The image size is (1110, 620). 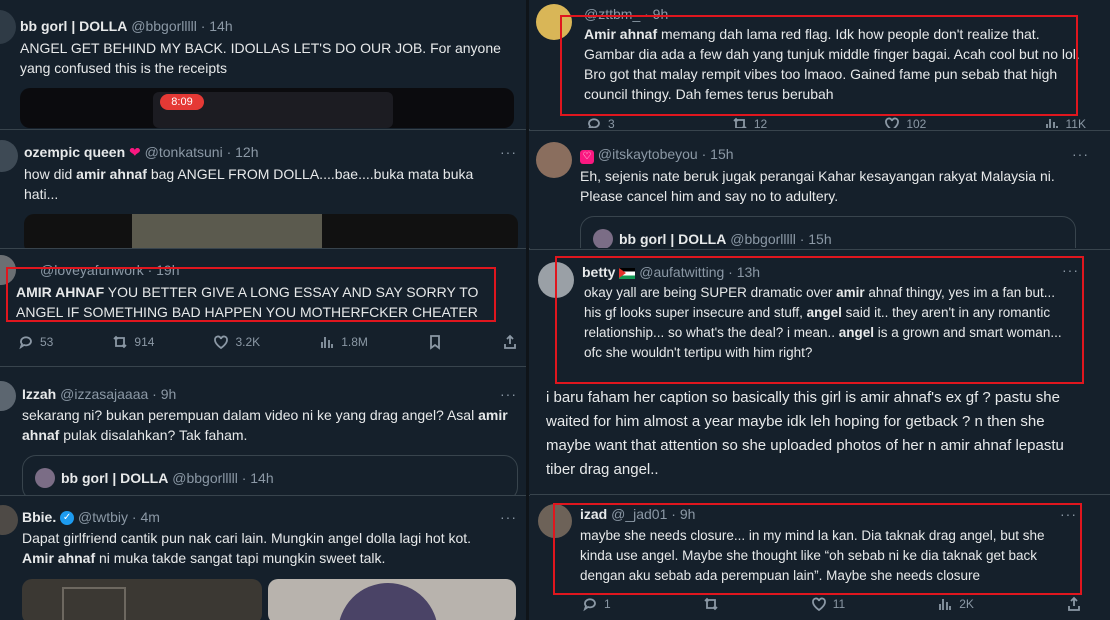 What do you see at coordinates (167, 478) in the screenshot?
I see `quote-header: bb gorl | DOLLA @bbgorlllll · 14h` at bounding box center [167, 478].